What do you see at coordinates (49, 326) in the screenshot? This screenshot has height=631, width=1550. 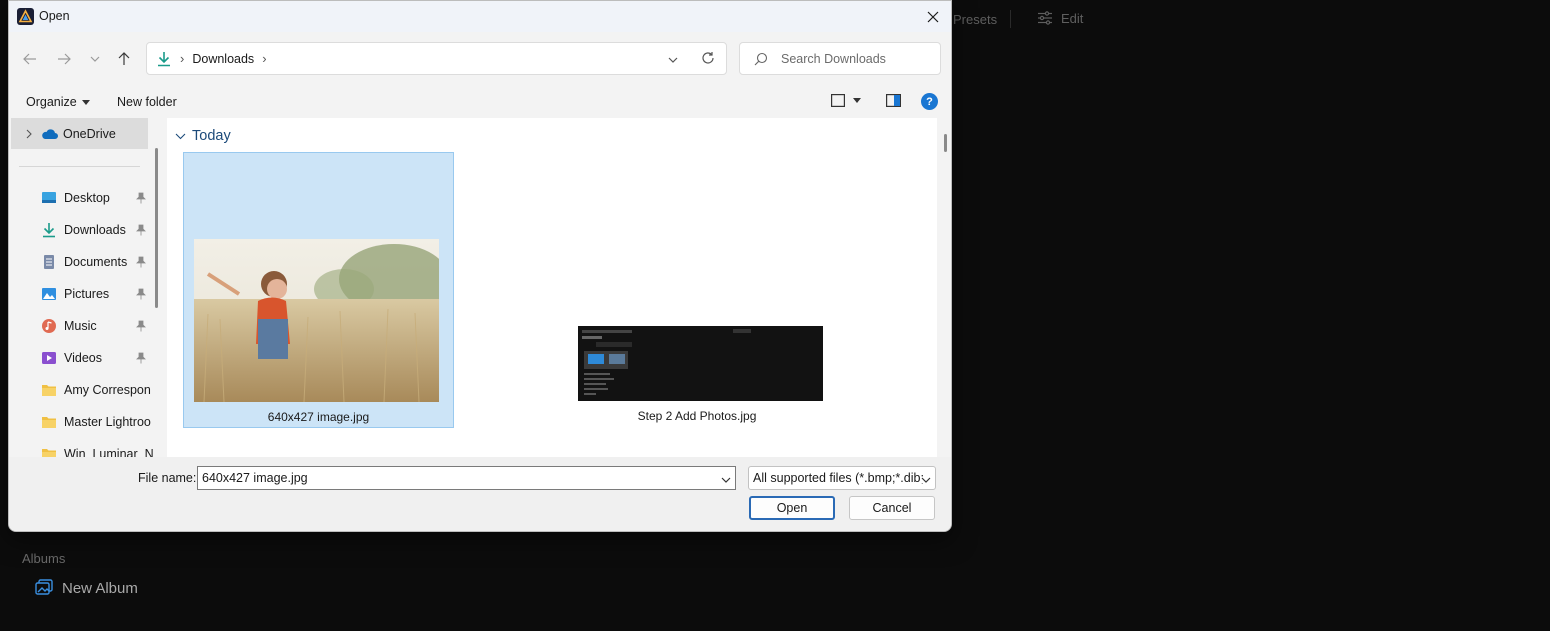 I see `music-icon` at bounding box center [49, 326].